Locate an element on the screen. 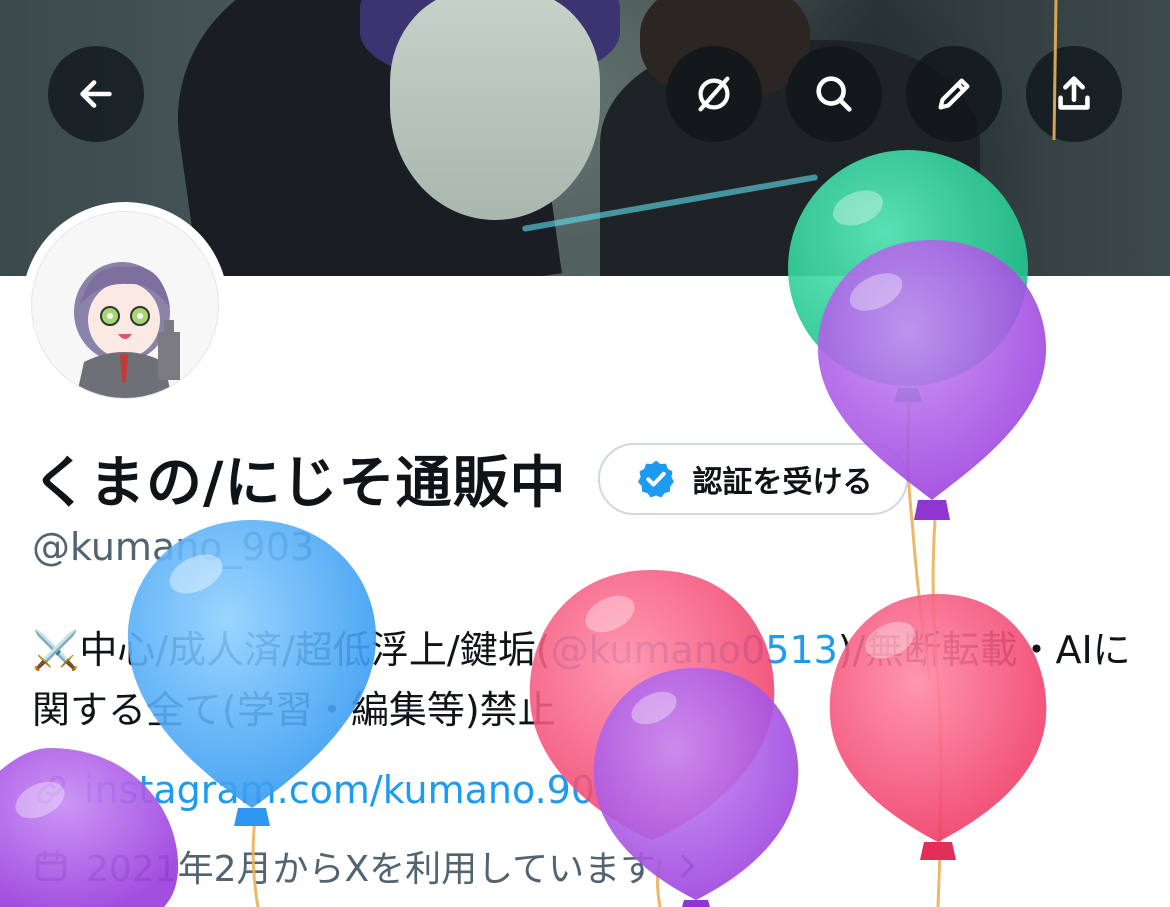  search-button is located at coordinates (834, 94).